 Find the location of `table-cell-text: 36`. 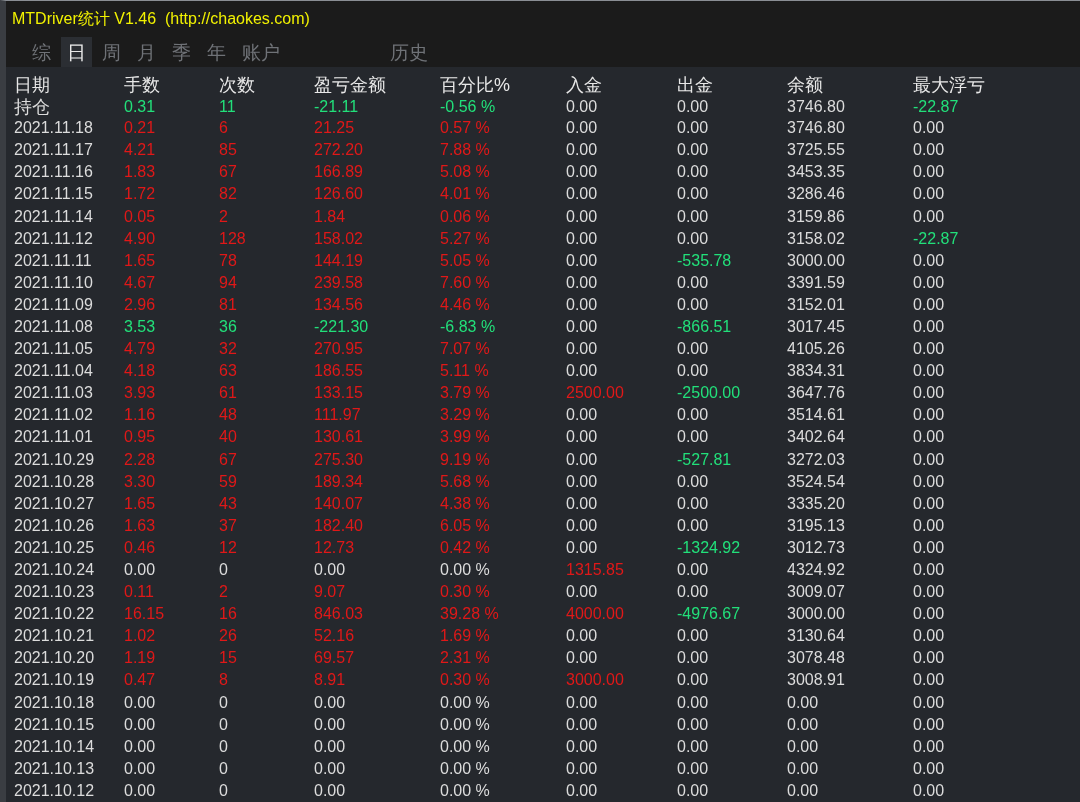

table-cell-text: 36 is located at coordinates (228, 327).